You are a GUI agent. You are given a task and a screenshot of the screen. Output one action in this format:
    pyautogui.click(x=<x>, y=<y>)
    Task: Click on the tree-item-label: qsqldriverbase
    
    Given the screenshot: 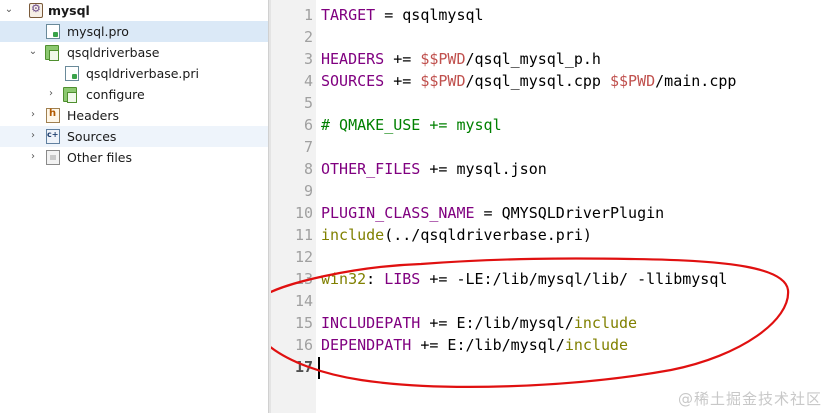 What is the action you would take?
    pyautogui.click(x=113, y=52)
    